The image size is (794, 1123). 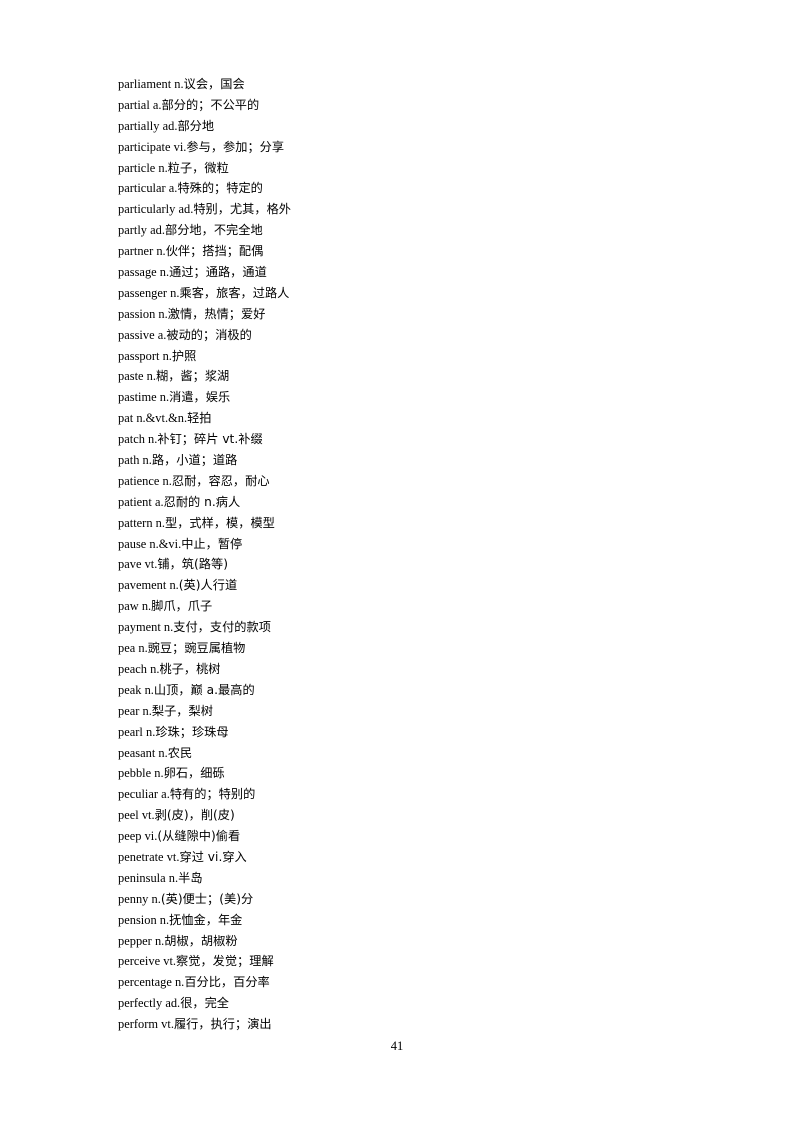 I want to click on vocabulary-entry: pattern n.型，式样，模，模型, so click(x=398, y=523).